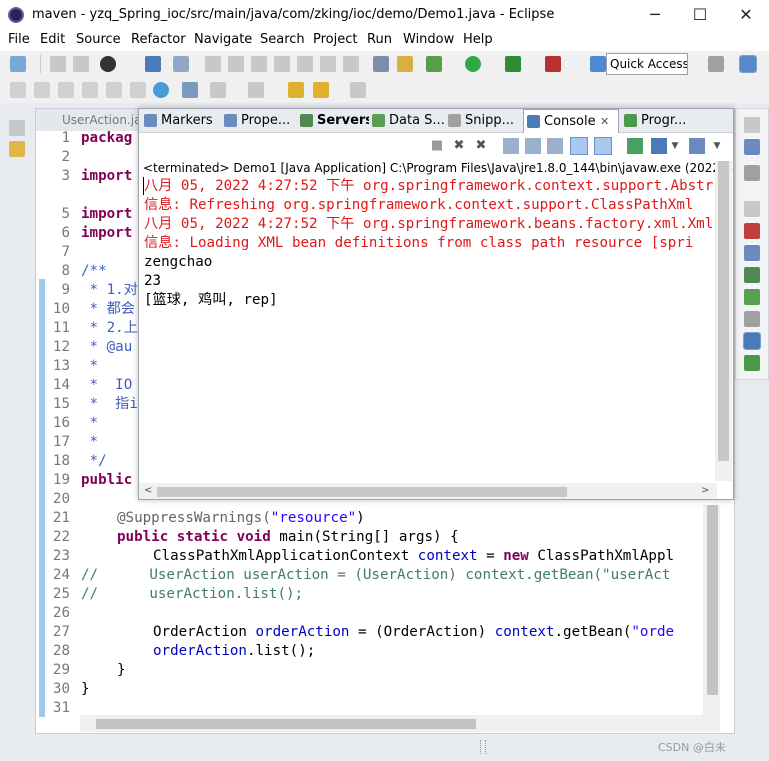  Describe the element at coordinates (256, 90) in the screenshot. I see `previous-annotation-icon` at that location.